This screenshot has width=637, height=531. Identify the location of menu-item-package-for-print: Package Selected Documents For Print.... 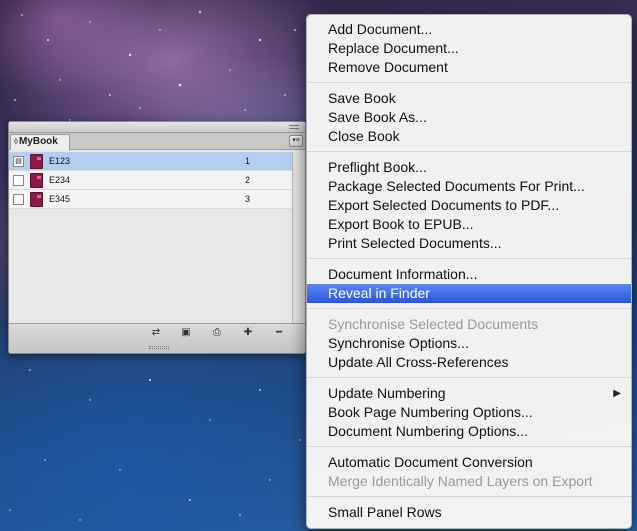
(469, 186).